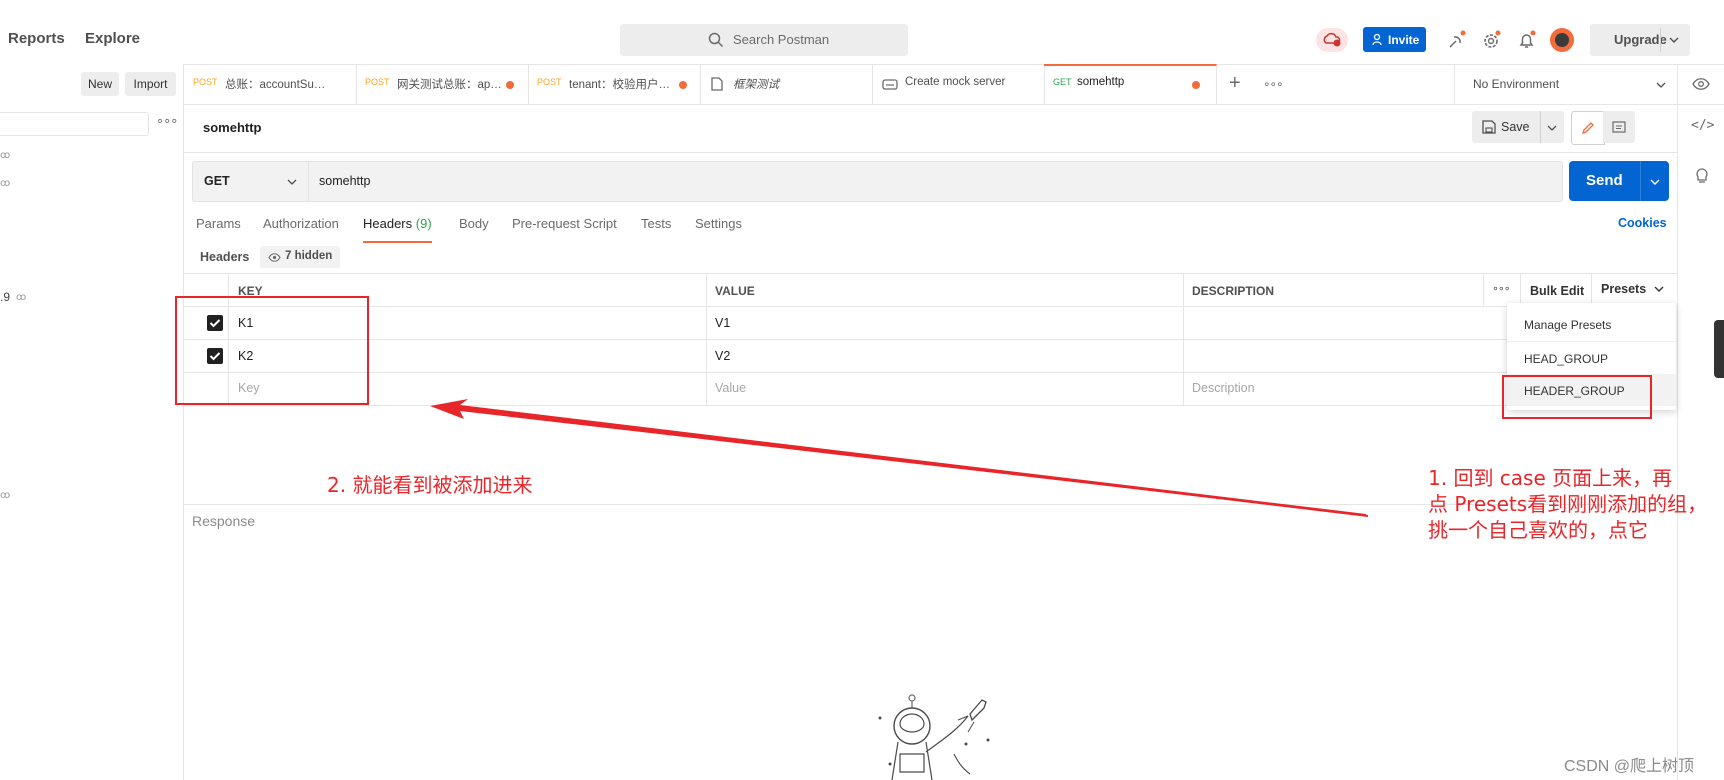 The width and height of the screenshot is (1724, 780). Describe the element at coordinates (1566, 359) in the screenshot. I see `menu-item-label: HEAD_GROUP` at that location.